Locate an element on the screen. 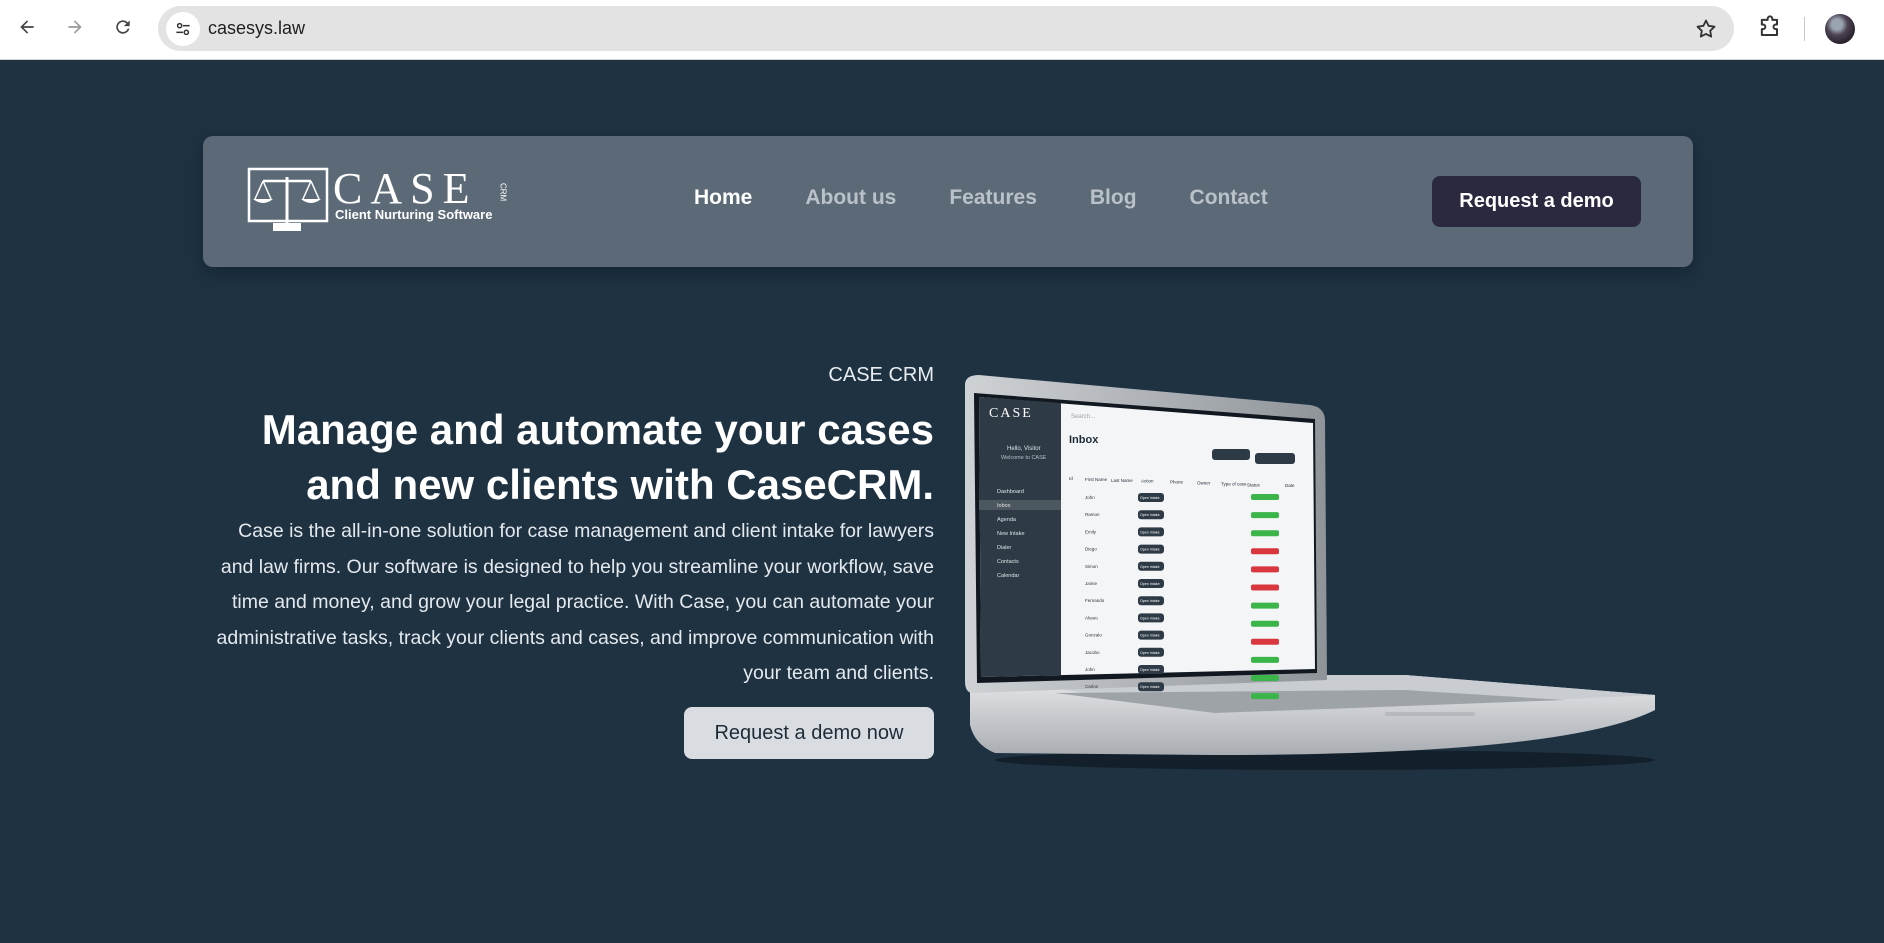  site-info-button is located at coordinates (183, 29).